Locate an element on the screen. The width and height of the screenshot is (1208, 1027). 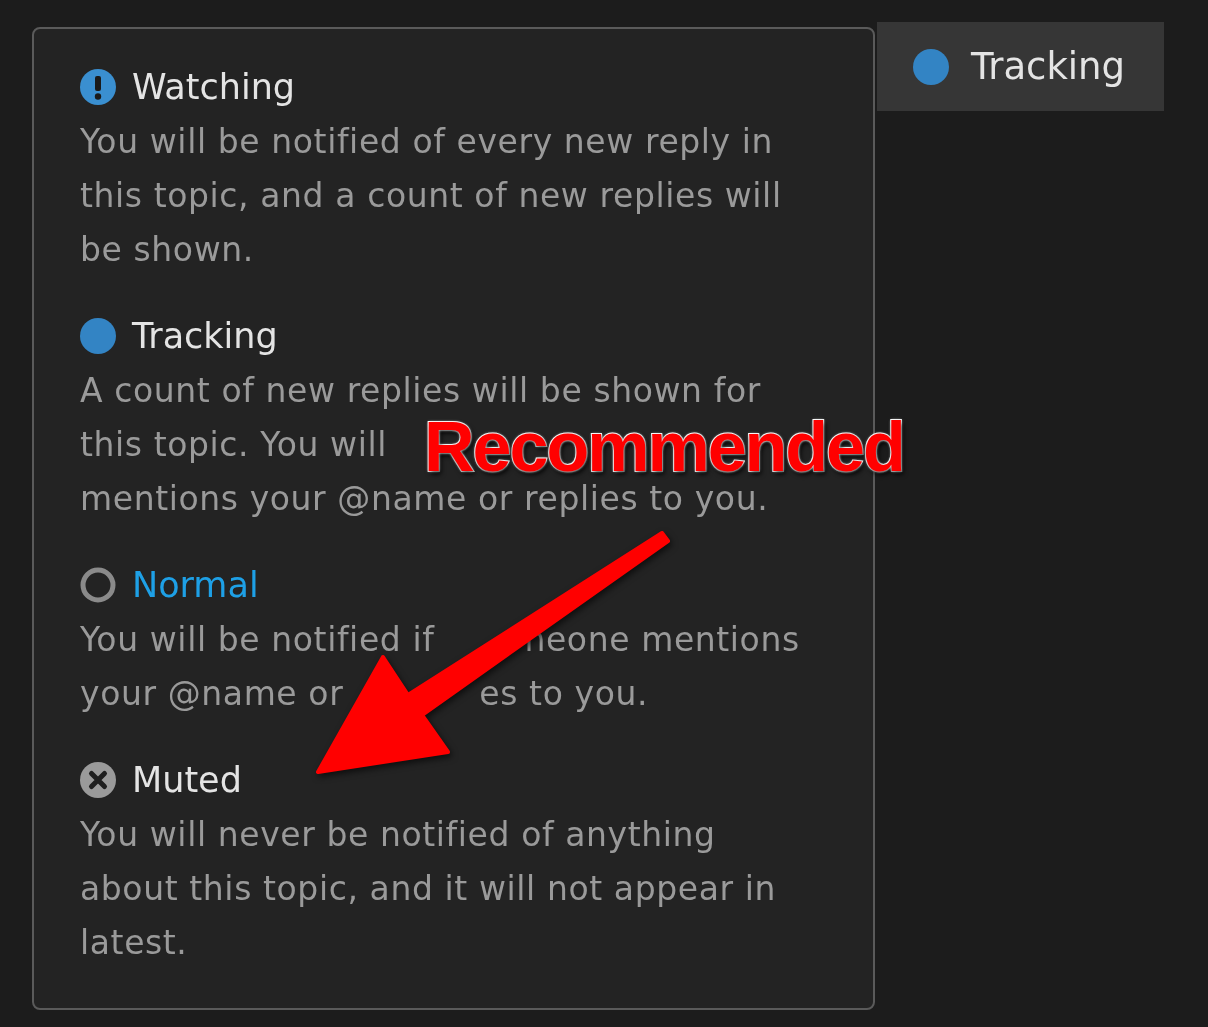
option-title: Tracking is located at coordinates (205, 336).